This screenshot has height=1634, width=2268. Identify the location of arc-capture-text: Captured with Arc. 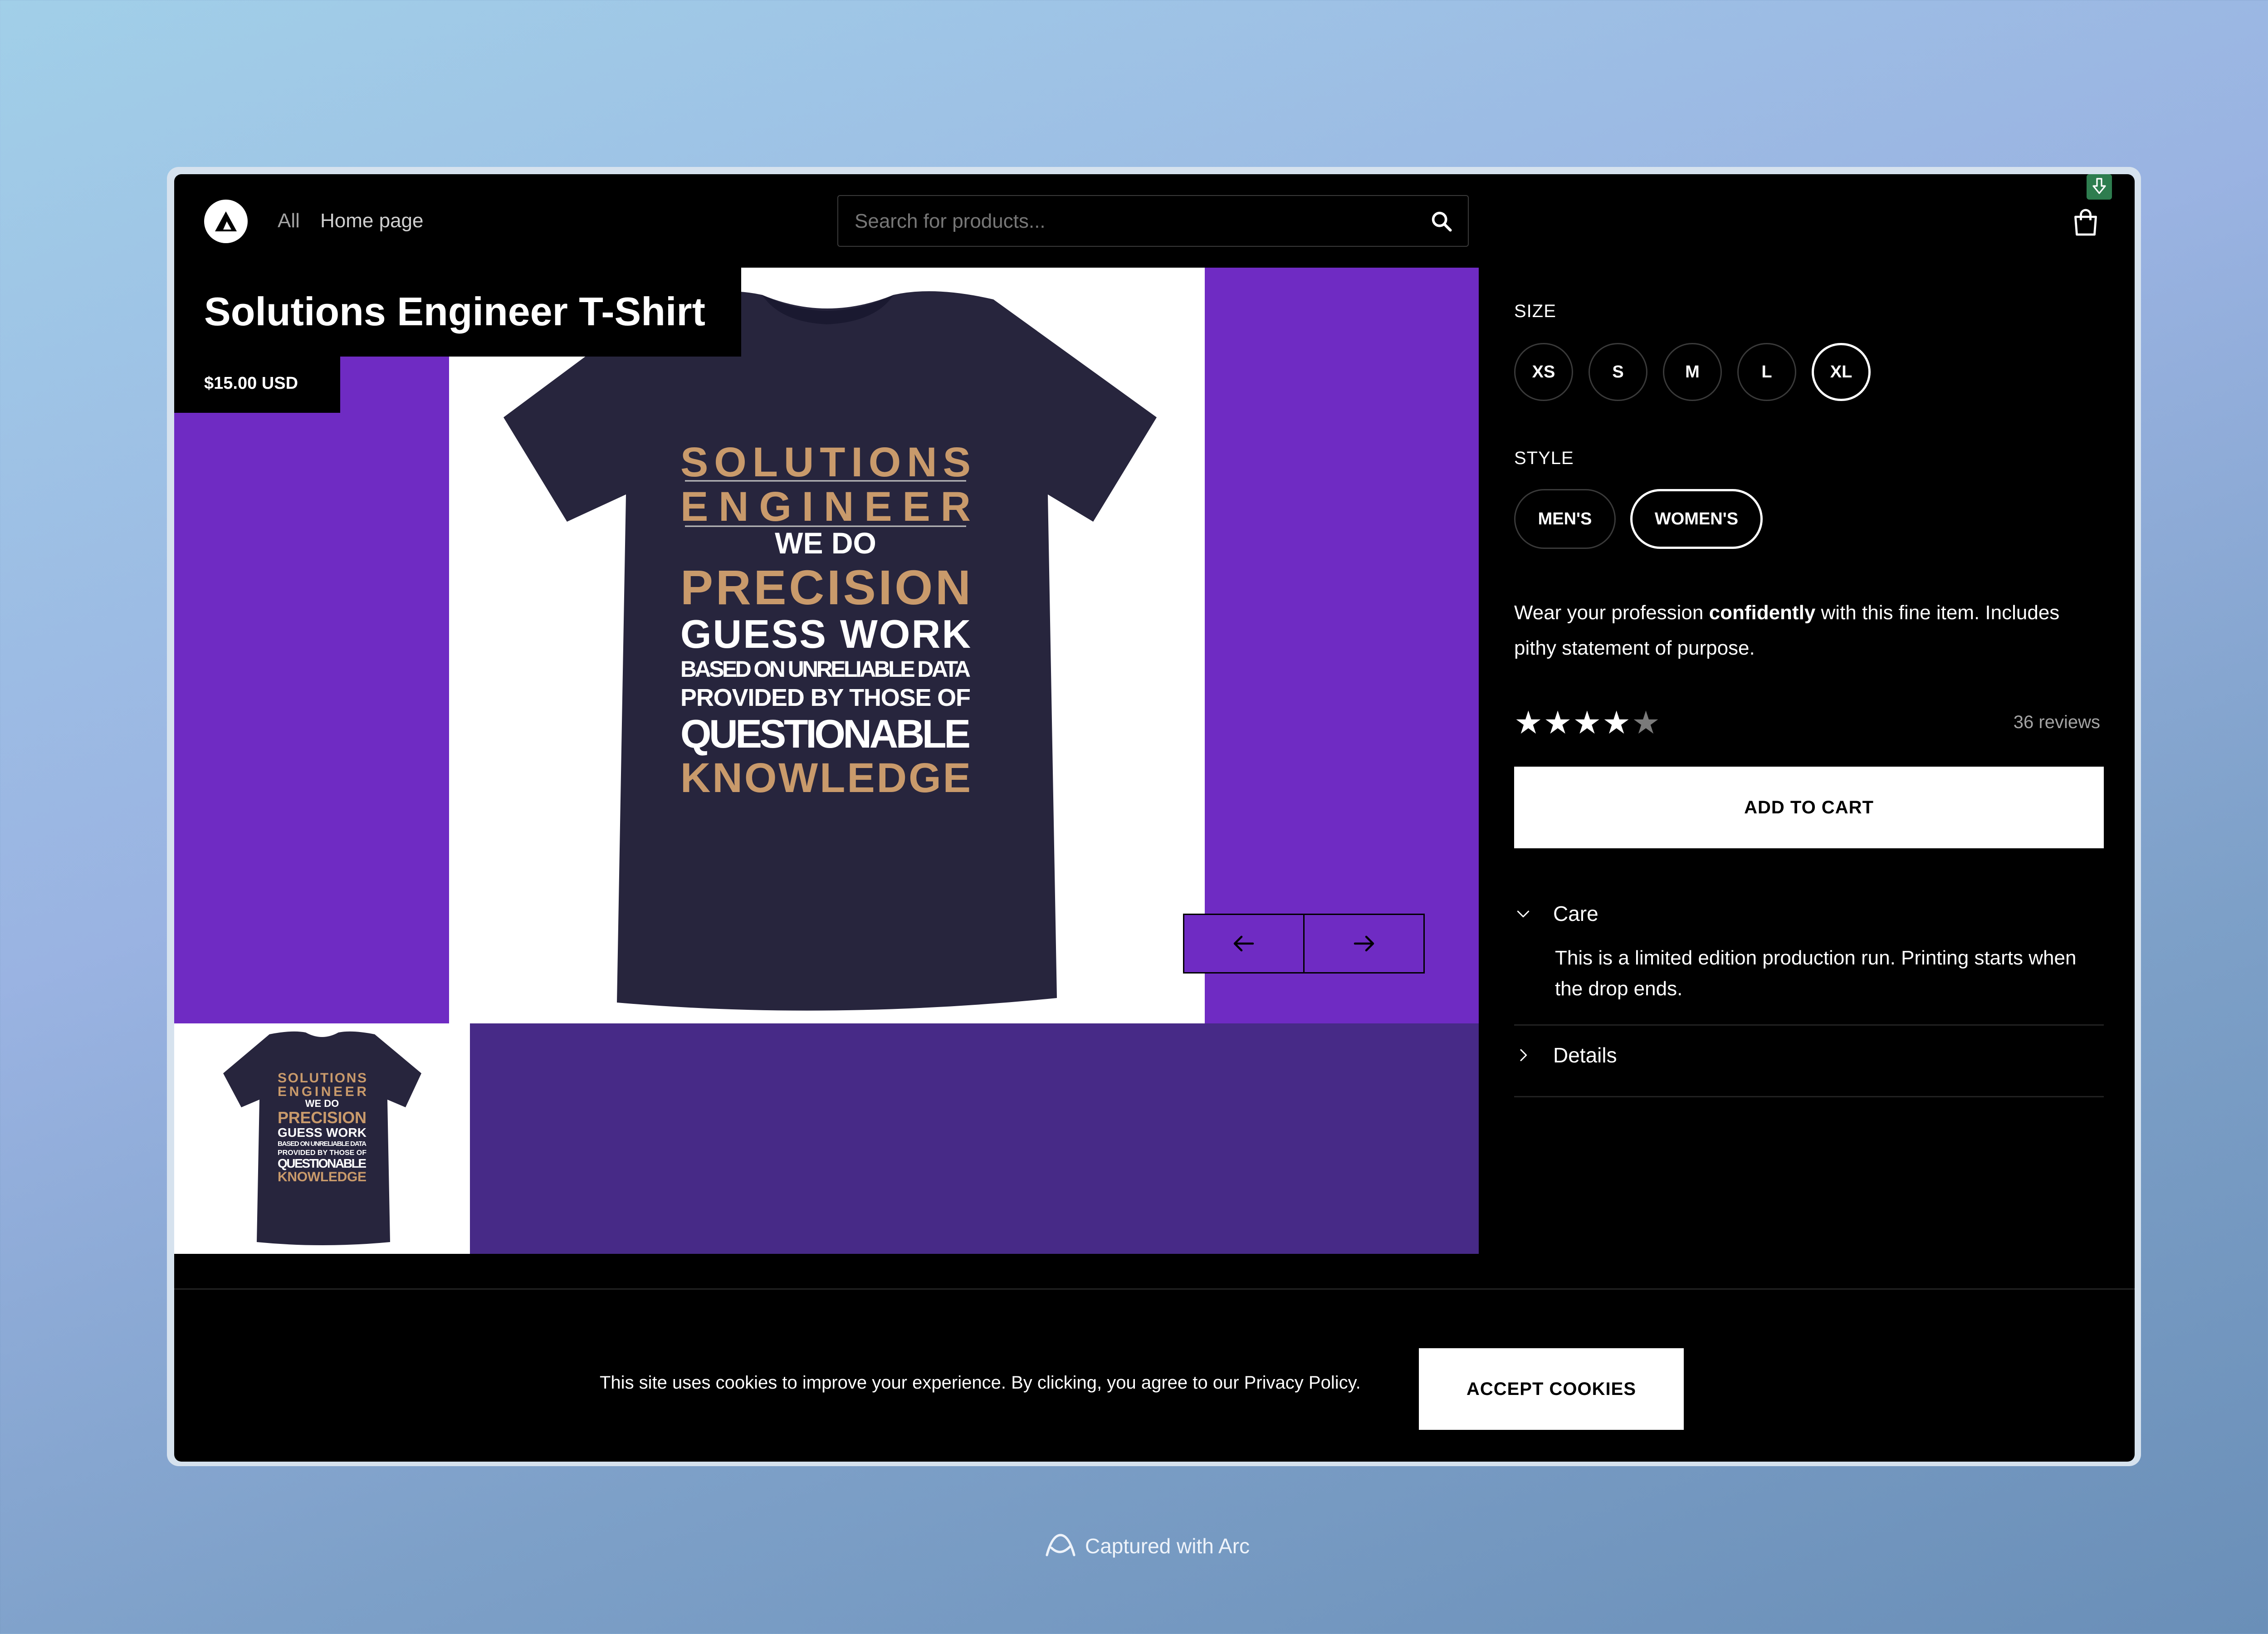
(1167, 1546).